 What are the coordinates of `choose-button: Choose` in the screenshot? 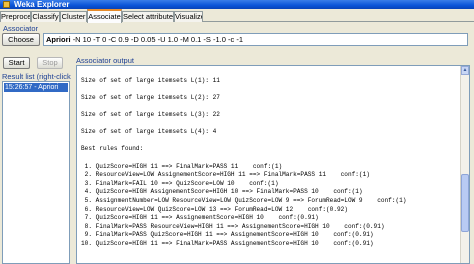 It's located at (21, 39).